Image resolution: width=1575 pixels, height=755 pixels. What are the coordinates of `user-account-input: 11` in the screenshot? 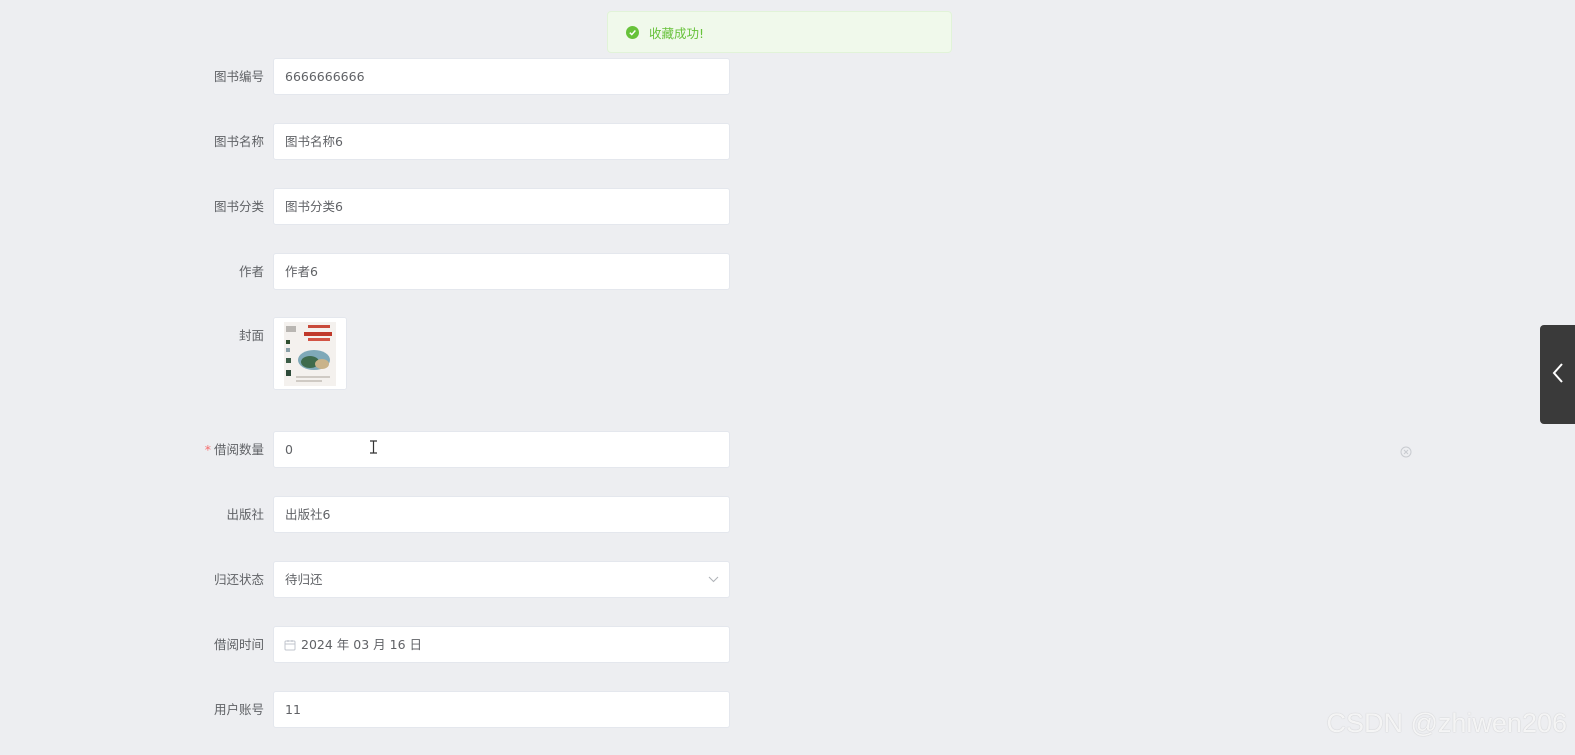 It's located at (501, 709).